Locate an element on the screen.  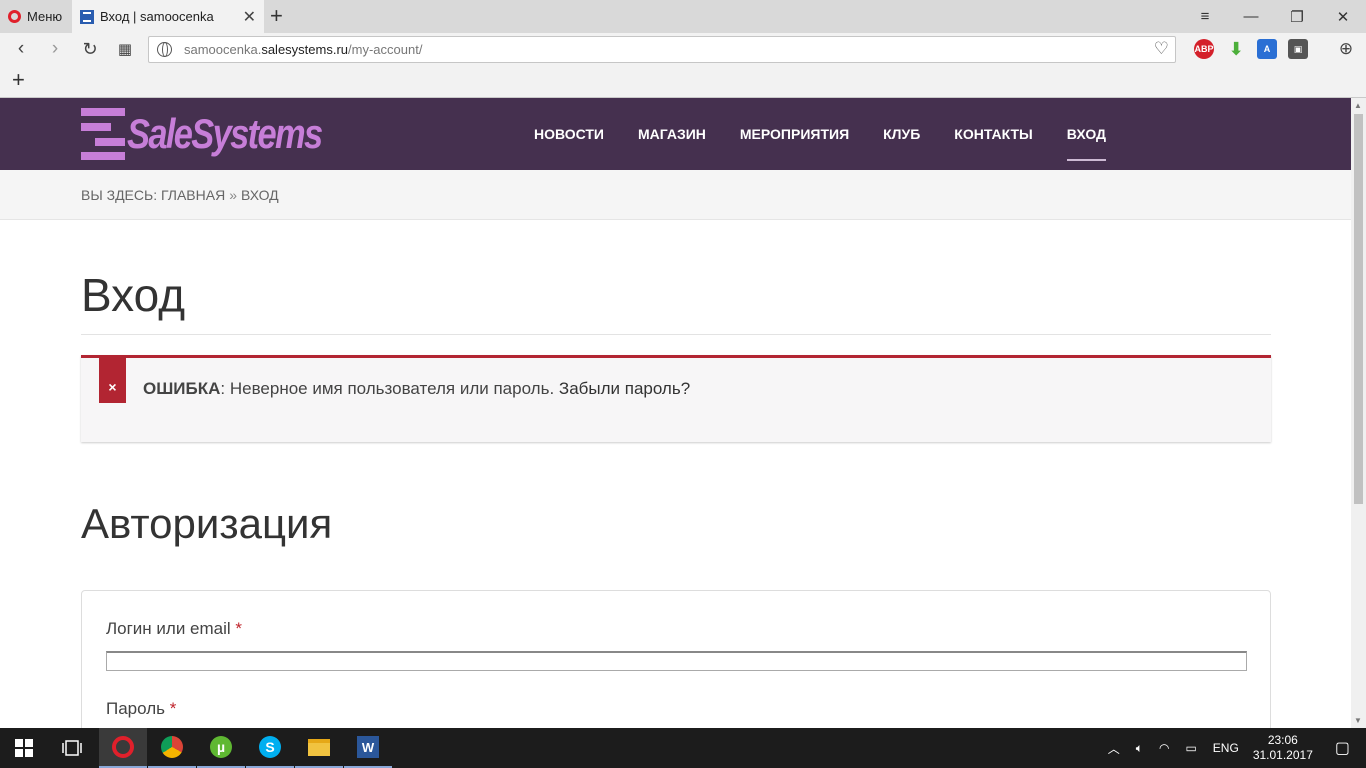
taskbar-chrome-icon is located at coordinates (172, 748).